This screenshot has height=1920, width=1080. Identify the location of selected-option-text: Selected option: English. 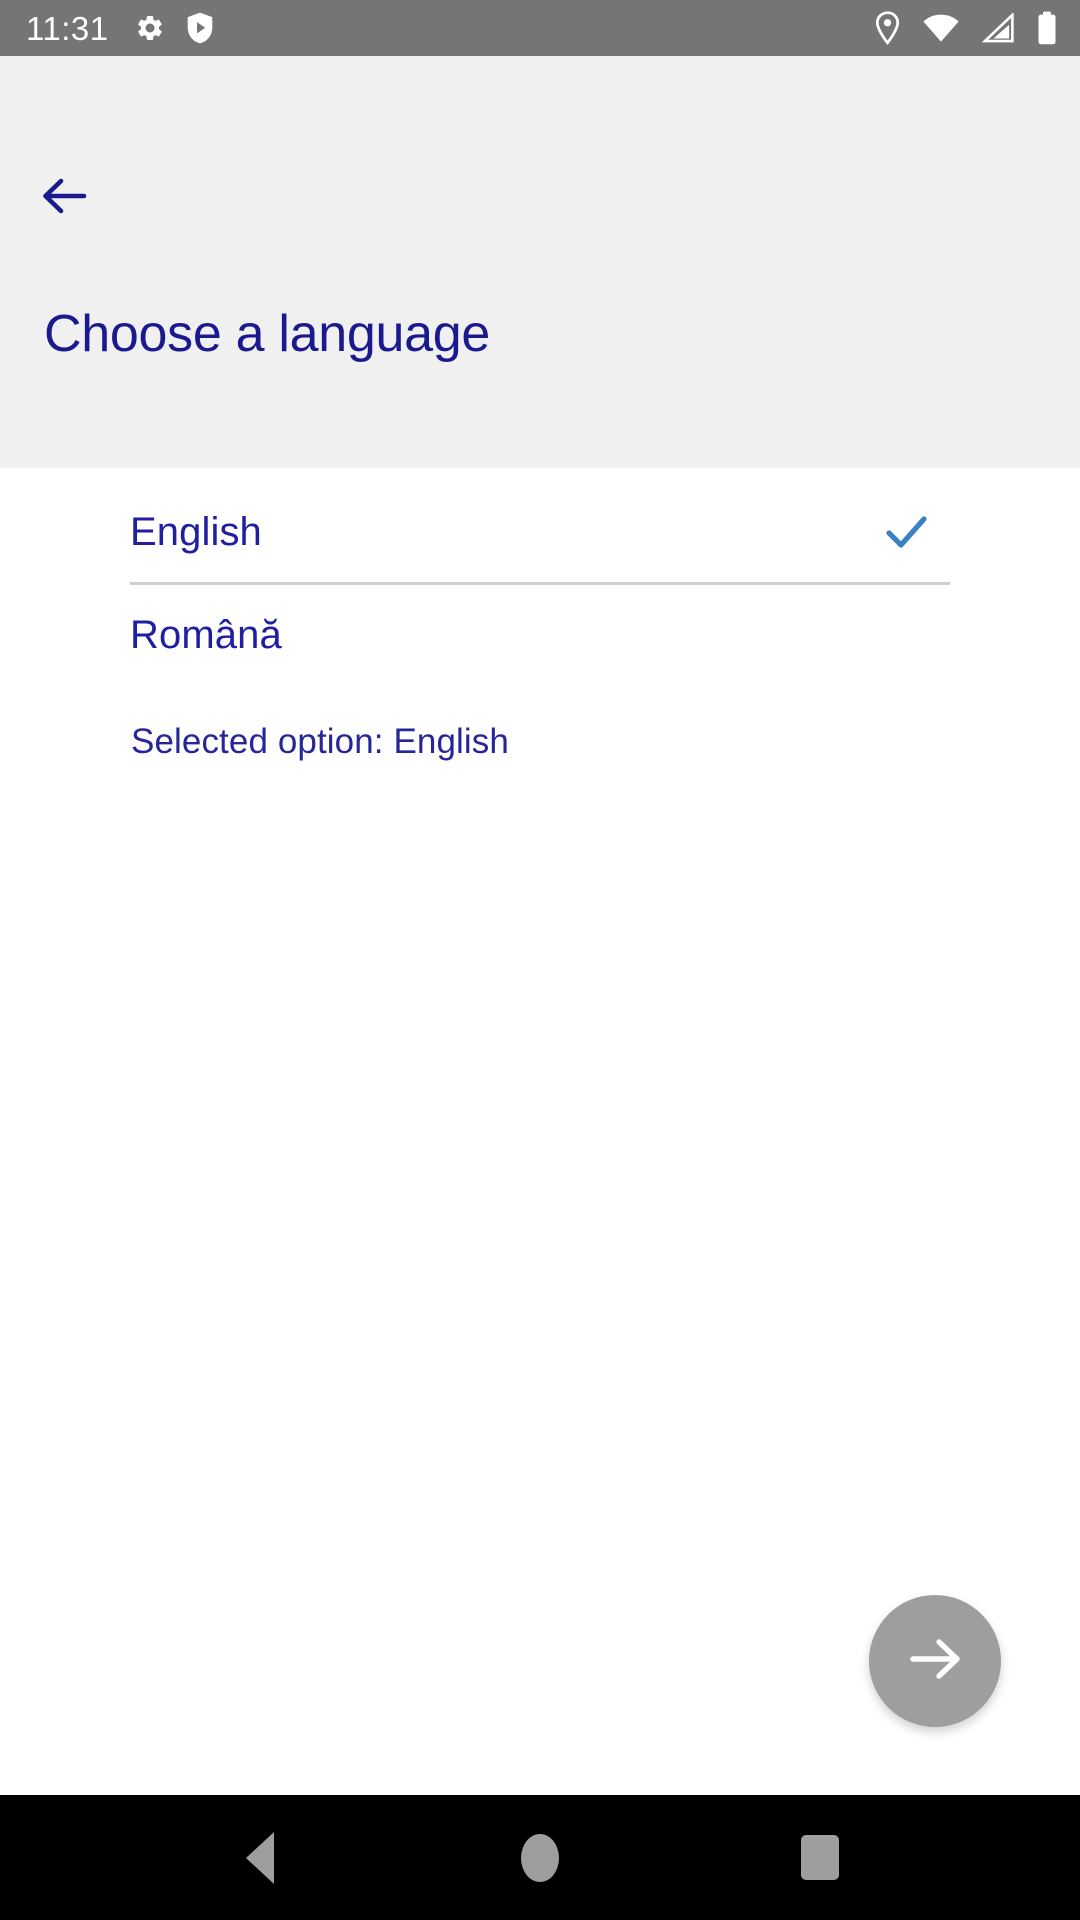
(320, 741).